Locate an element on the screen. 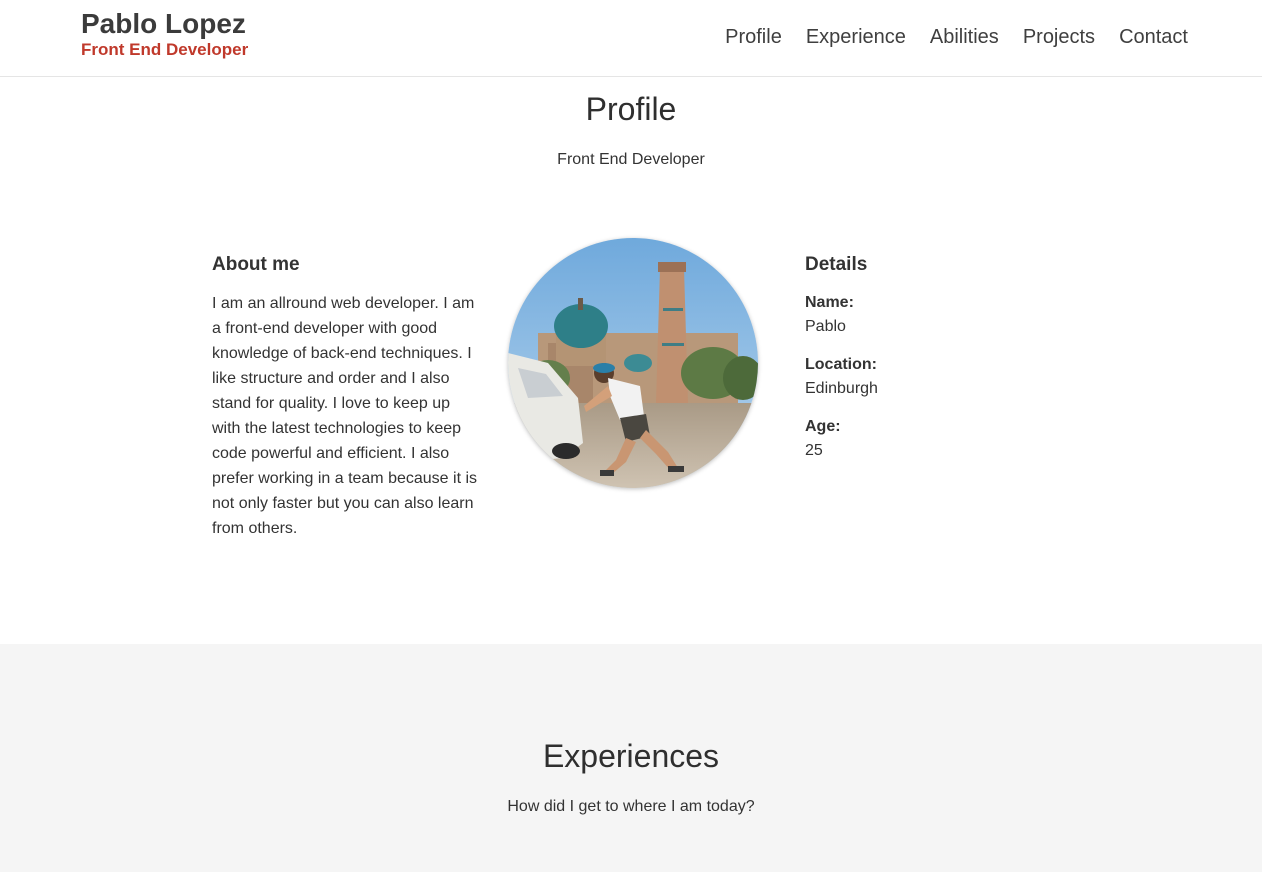  detail-name: Name: Pablo is located at coordinates (930, 315).